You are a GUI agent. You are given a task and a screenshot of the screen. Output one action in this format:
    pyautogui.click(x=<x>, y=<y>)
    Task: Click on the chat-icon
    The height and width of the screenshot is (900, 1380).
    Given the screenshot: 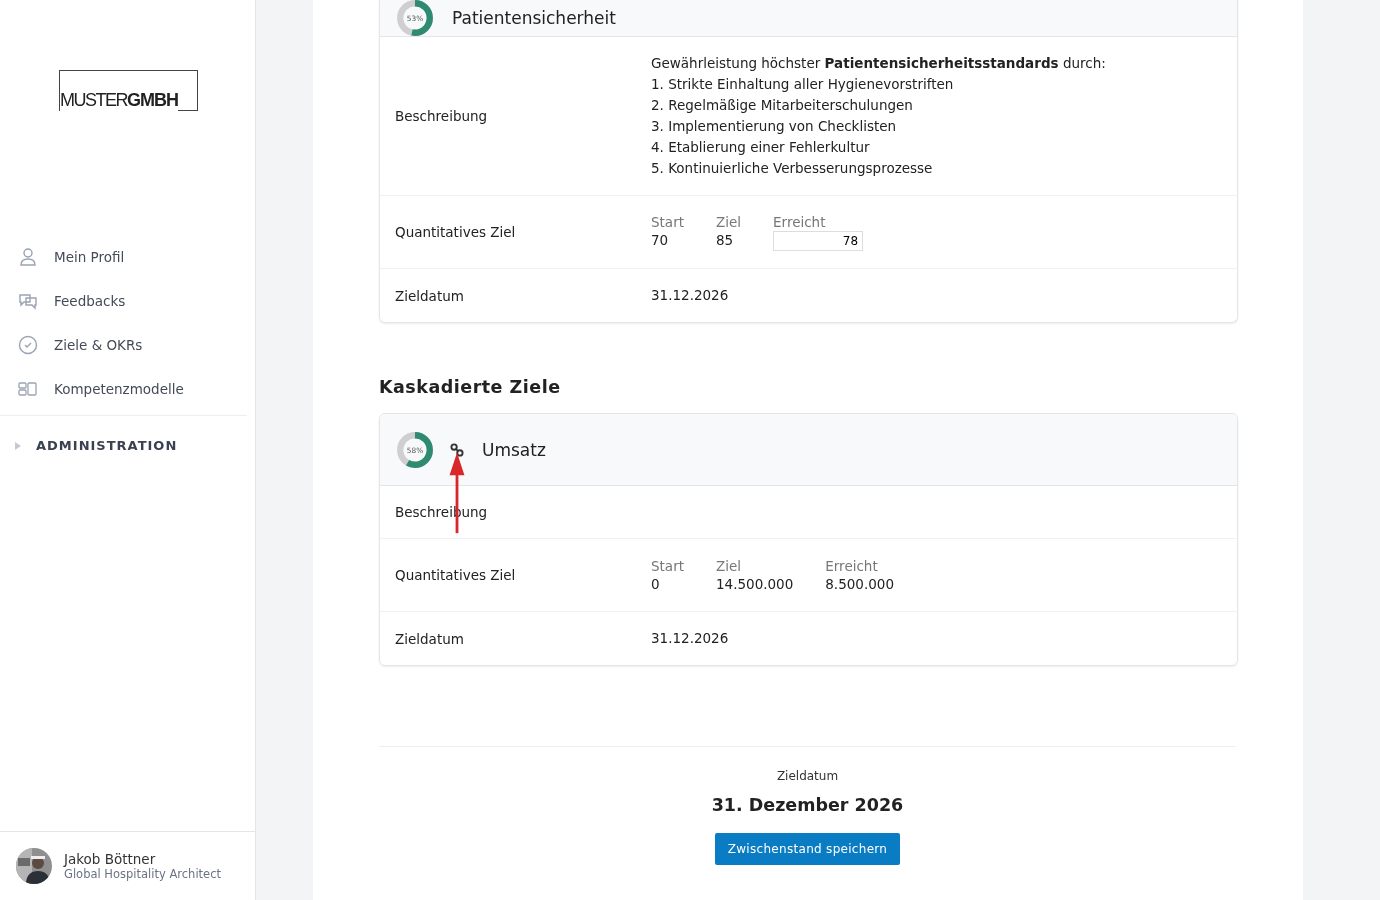 What is the action you would take?
    pyautogui.click(x=28, y=301)
    